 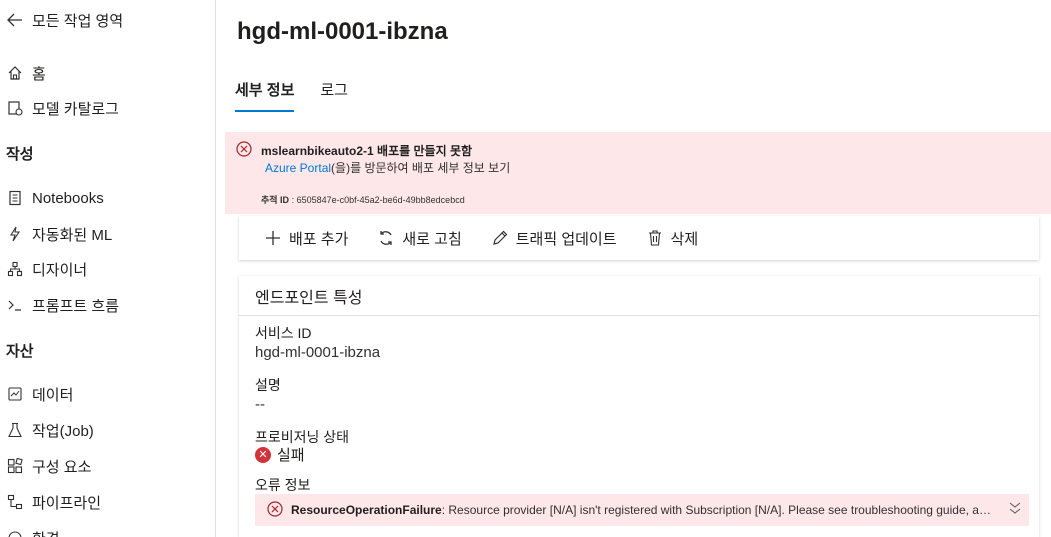 I want to click on refresh-icon, so click(x=386, y=238).